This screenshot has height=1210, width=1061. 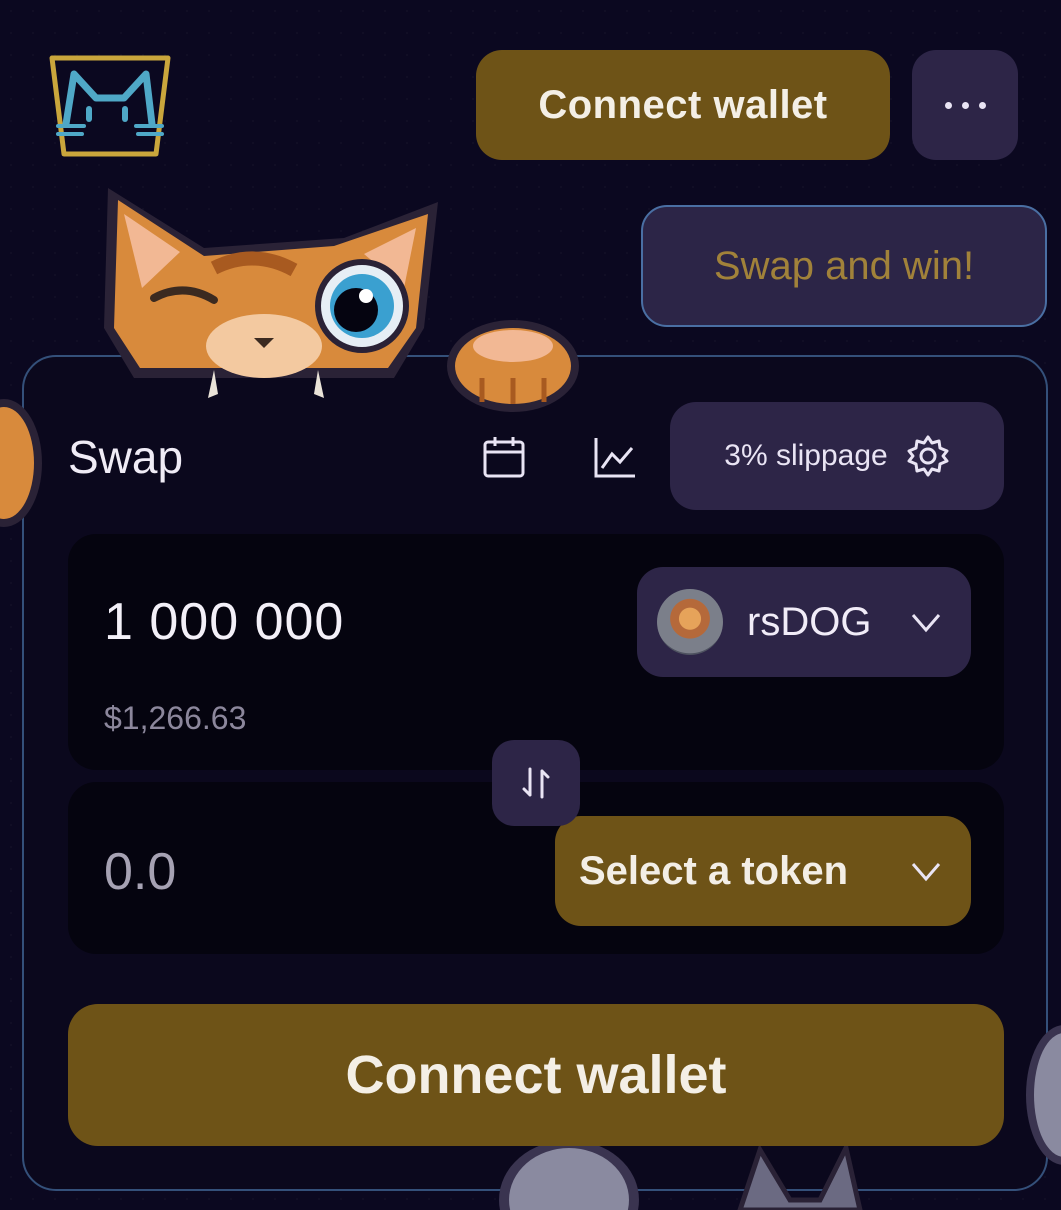 What do you see at coordinates (504, 458) in the screenshot?
I see `calendar-icon` at bounding box center [504, 458].